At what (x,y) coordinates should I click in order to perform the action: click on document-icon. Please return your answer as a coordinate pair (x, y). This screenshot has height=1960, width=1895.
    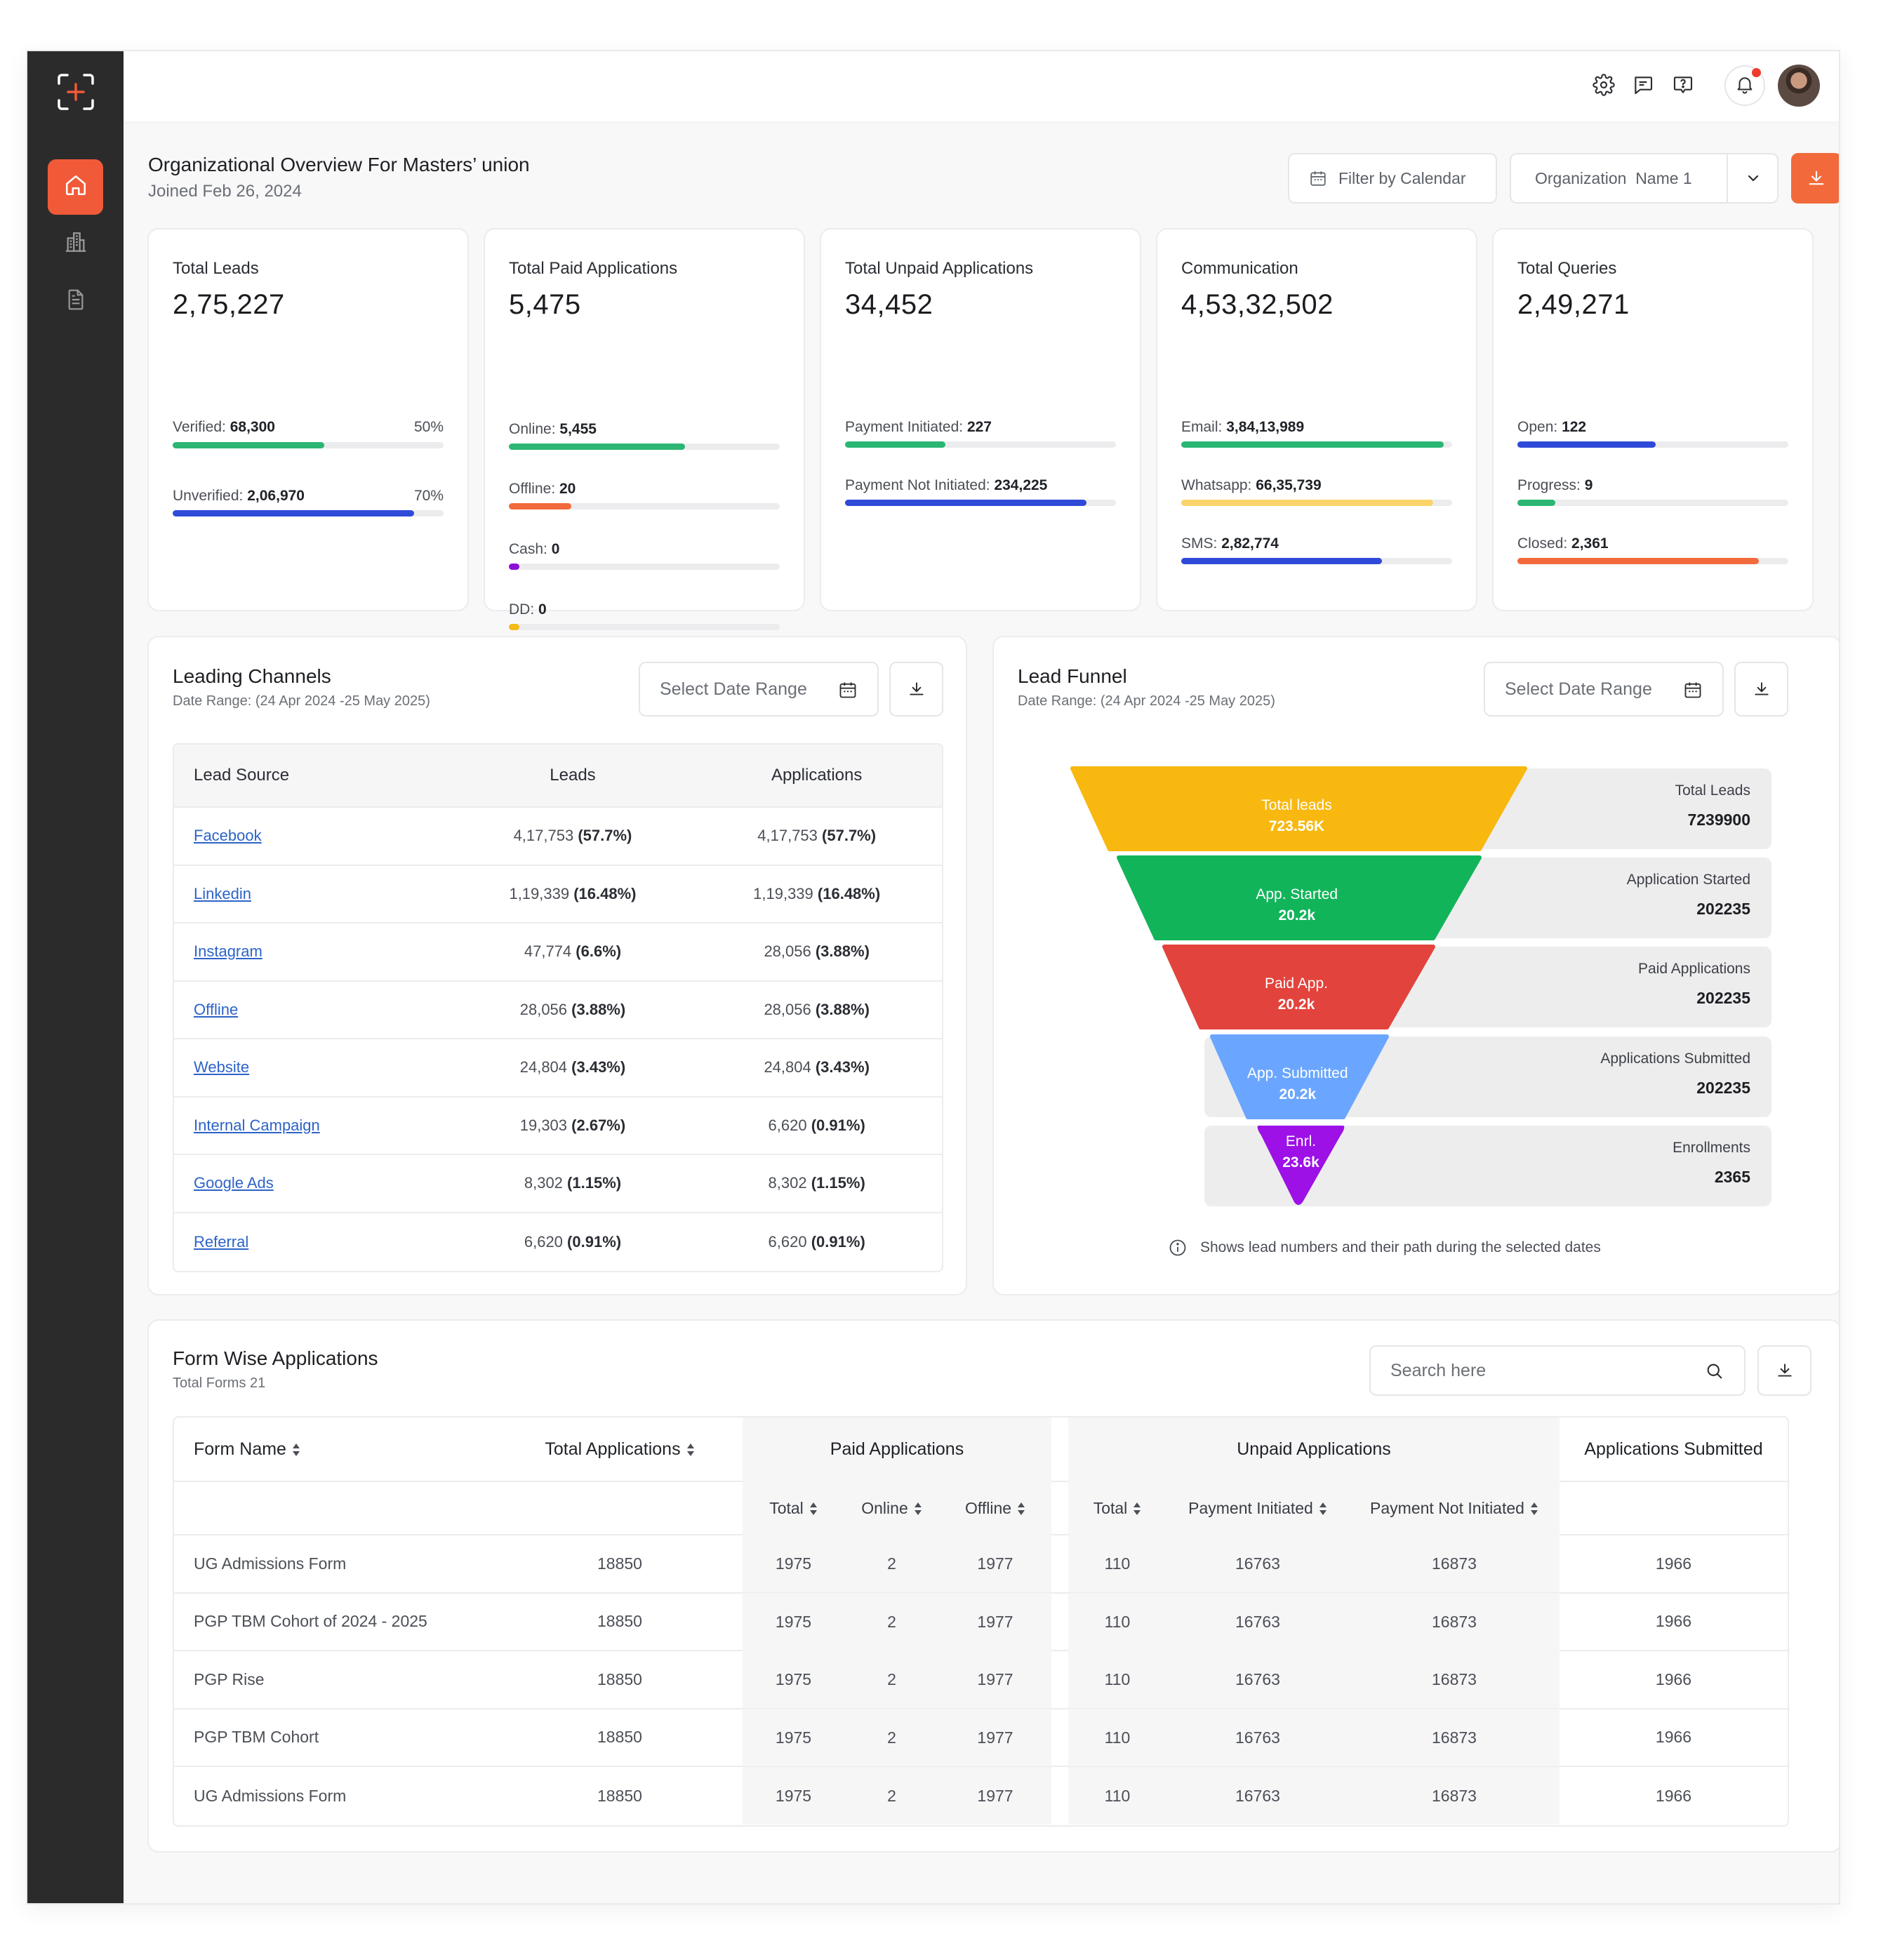
    Looking at the image, I should click on (76, 301).